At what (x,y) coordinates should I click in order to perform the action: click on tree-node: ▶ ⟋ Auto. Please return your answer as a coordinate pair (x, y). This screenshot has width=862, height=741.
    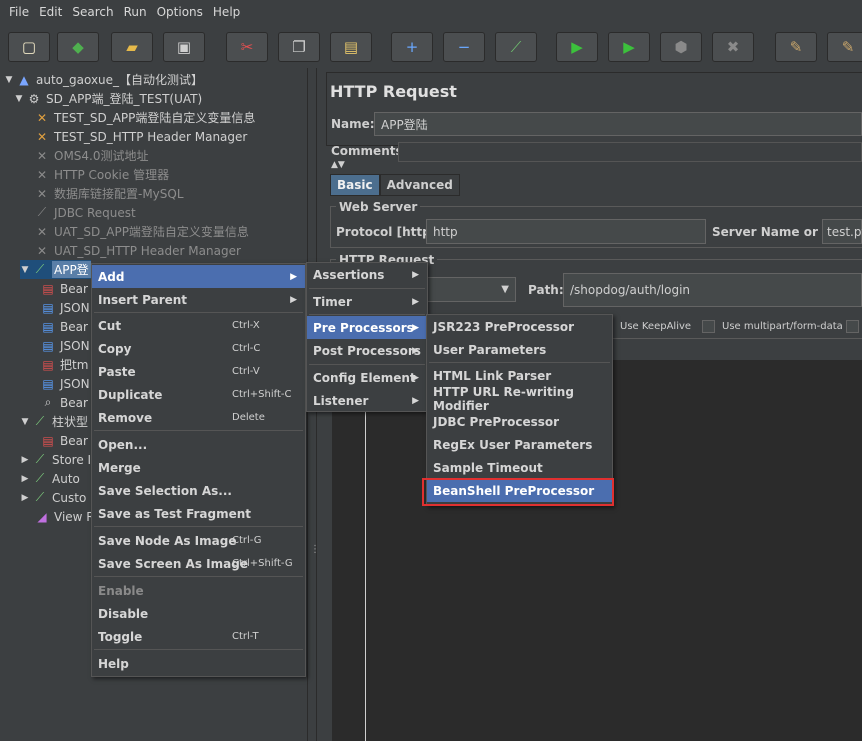
    Looking at the image, I should click on (50, 478).